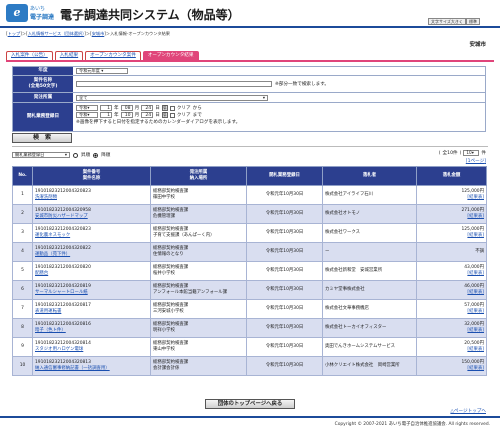  What do you see at coordinates (22, 366) in the screenshot?
I see `cell-no: 10` at bounding box center [22, 366].